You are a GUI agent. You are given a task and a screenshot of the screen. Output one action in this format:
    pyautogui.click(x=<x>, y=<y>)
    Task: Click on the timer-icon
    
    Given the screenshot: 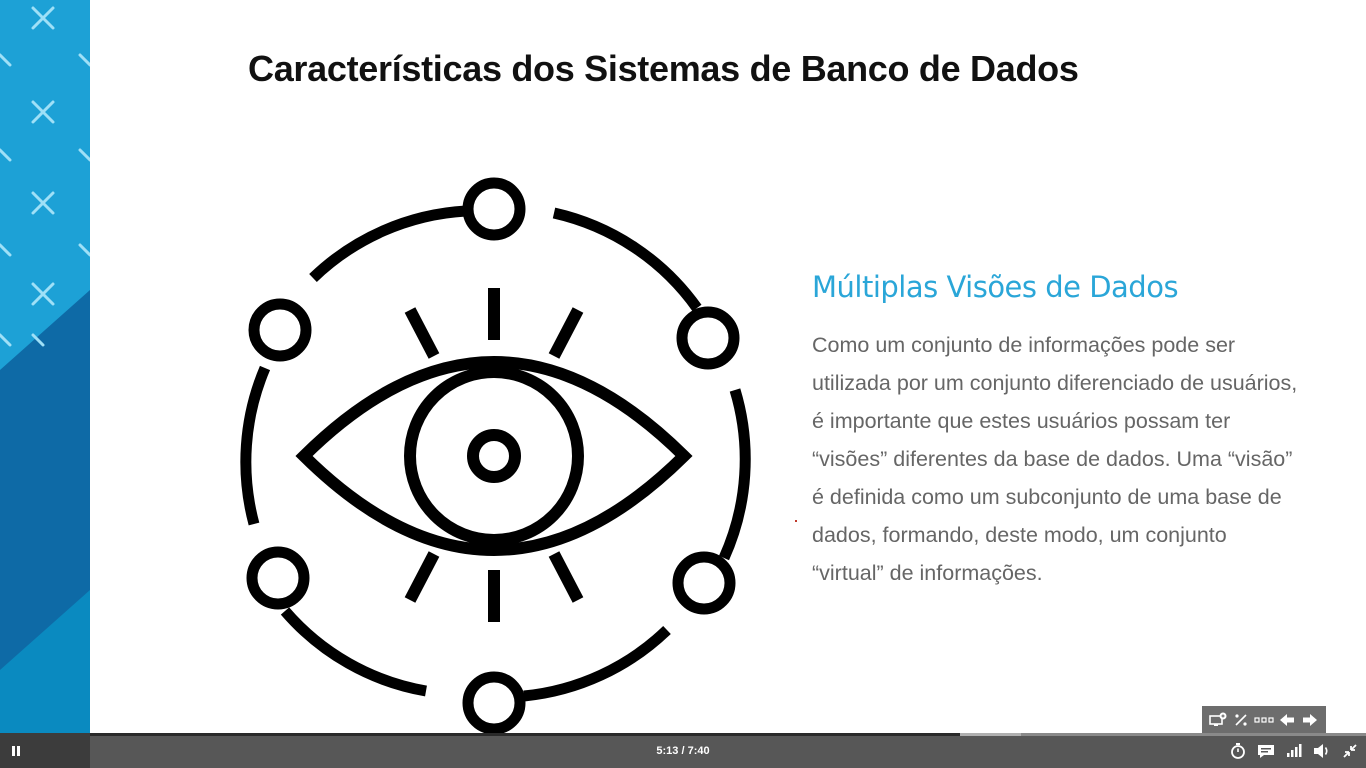 What is the action you would take?
    pyautogui.click(x=1238, y=751)
    